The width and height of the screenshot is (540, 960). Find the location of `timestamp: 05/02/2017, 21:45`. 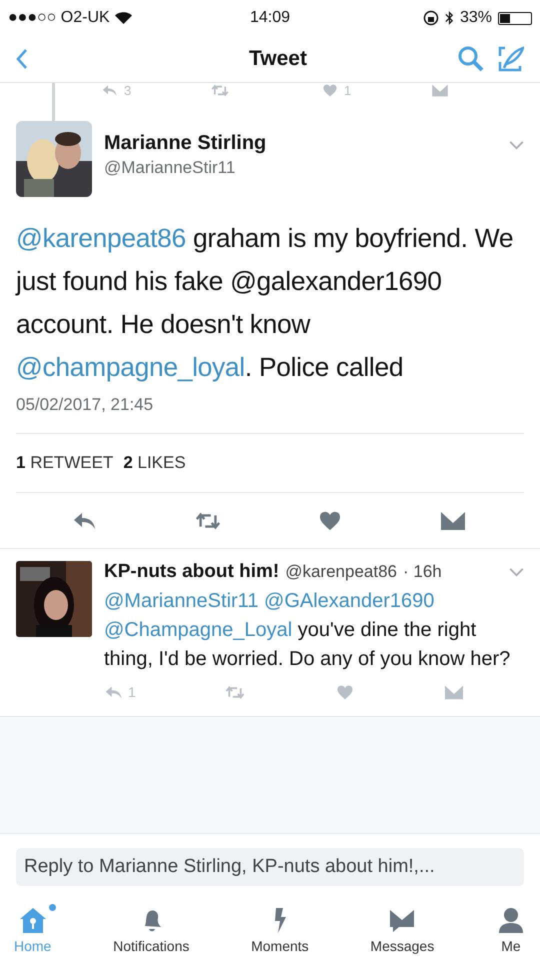

timestamp: 05/02/2017, 21:45 is located at coordinates (270, 414).